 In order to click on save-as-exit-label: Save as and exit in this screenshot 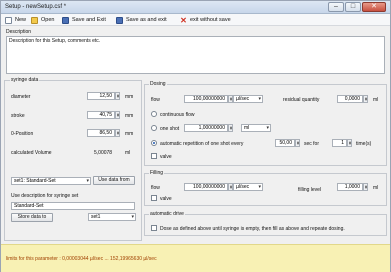, I will do `click(146, 20)`.